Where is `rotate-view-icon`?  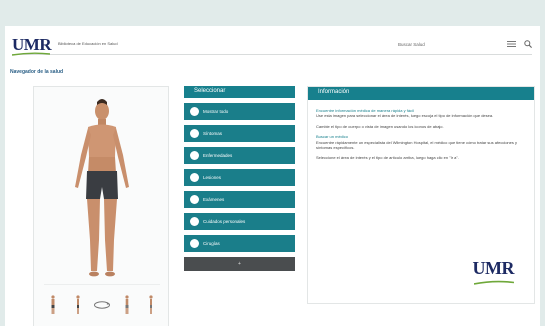 rotate-view-icon is located at coordinates (102, 305).